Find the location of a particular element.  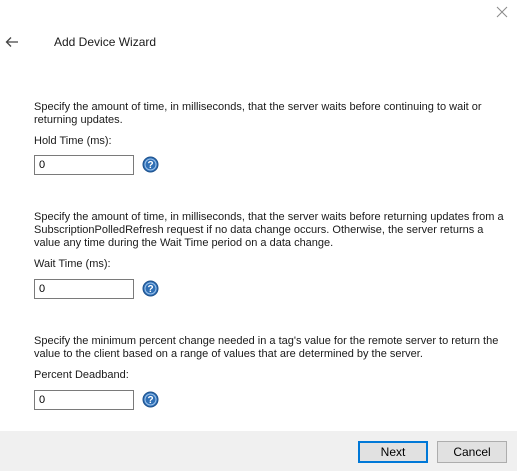

hold-time-input is located at coordinates (84, 165).